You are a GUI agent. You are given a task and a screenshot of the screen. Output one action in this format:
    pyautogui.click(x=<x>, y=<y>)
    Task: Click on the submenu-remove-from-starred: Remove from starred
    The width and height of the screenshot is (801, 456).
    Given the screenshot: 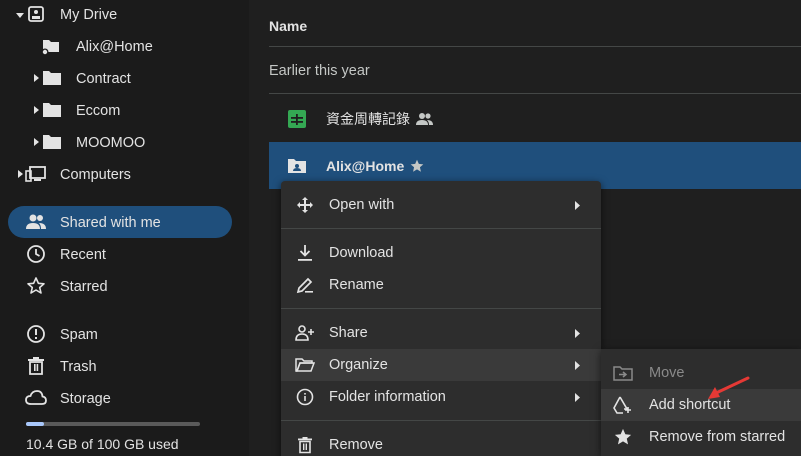 What is the action you would take?
    pyautogui.click(x=701, y=437)
    